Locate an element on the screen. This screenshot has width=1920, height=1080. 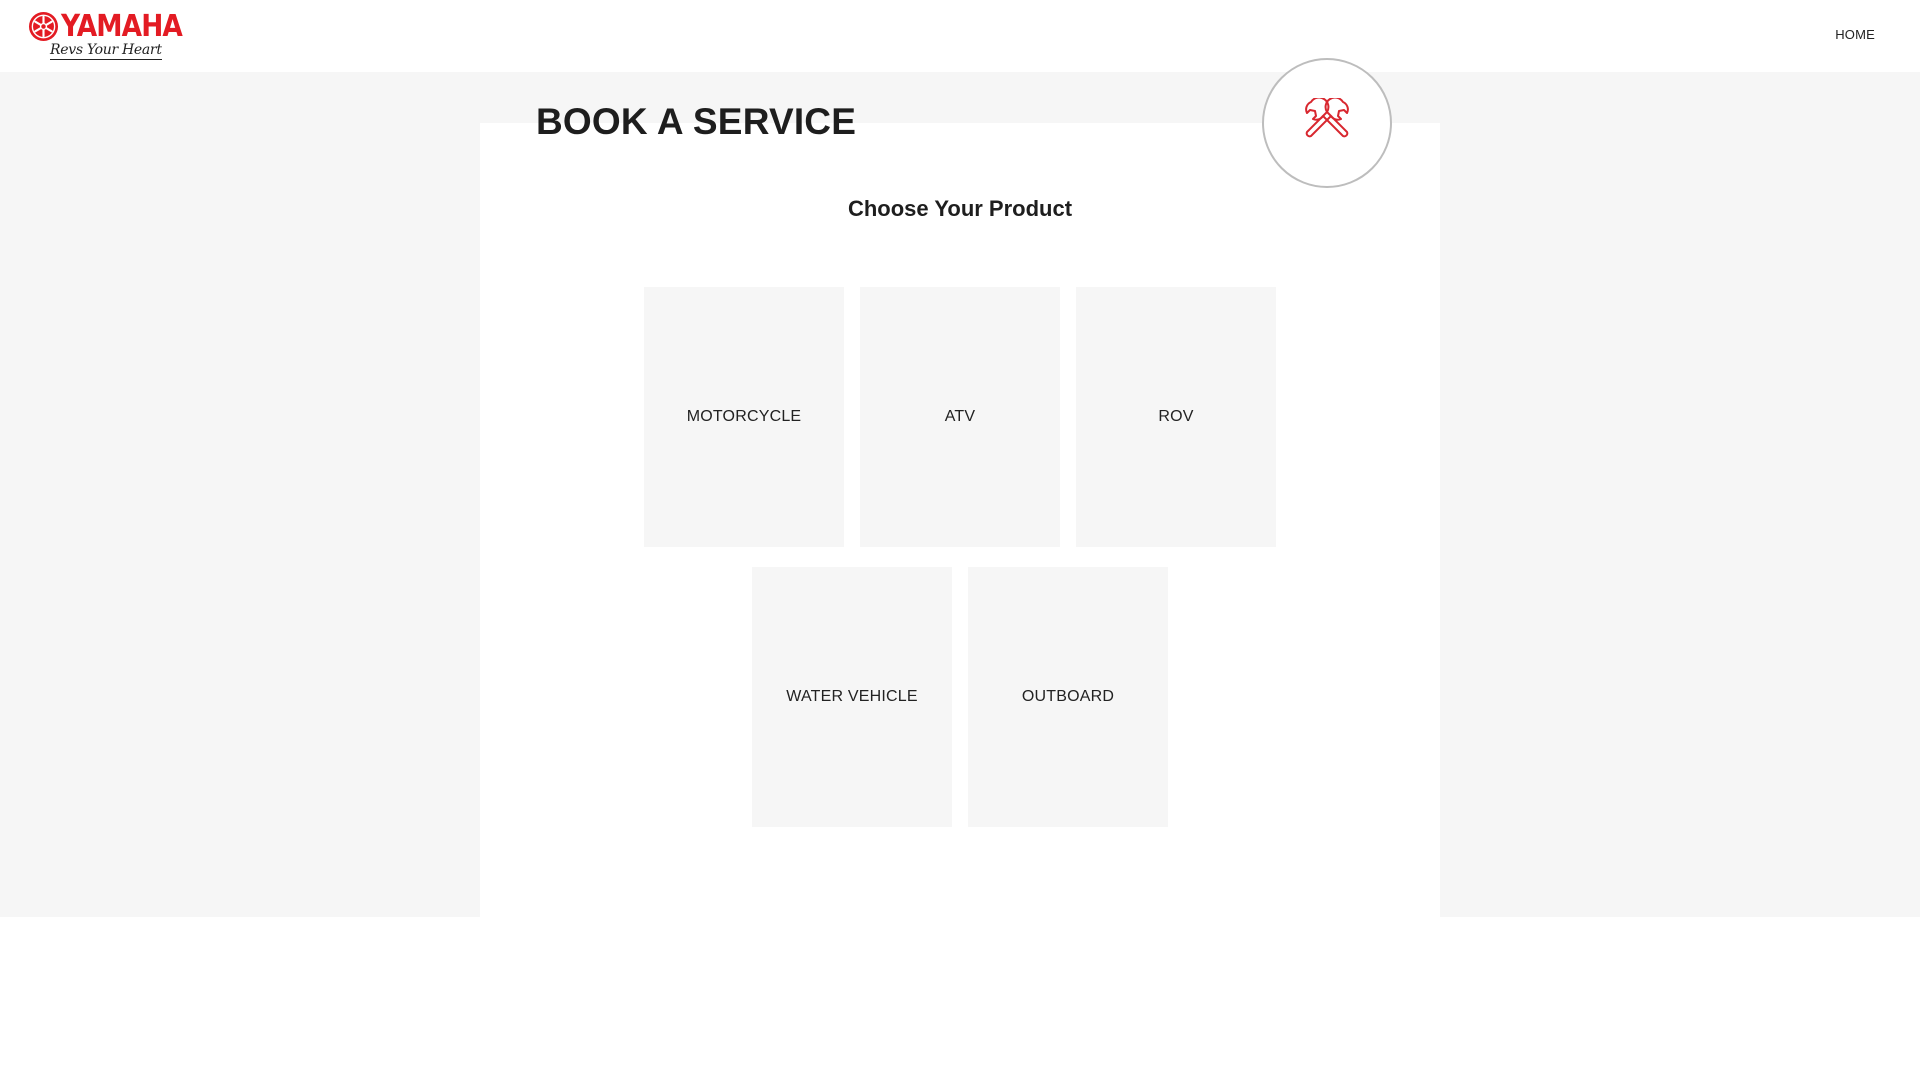
product-tile-motorcycle: MOTORCYCLE is located at coordinates (744, 417).